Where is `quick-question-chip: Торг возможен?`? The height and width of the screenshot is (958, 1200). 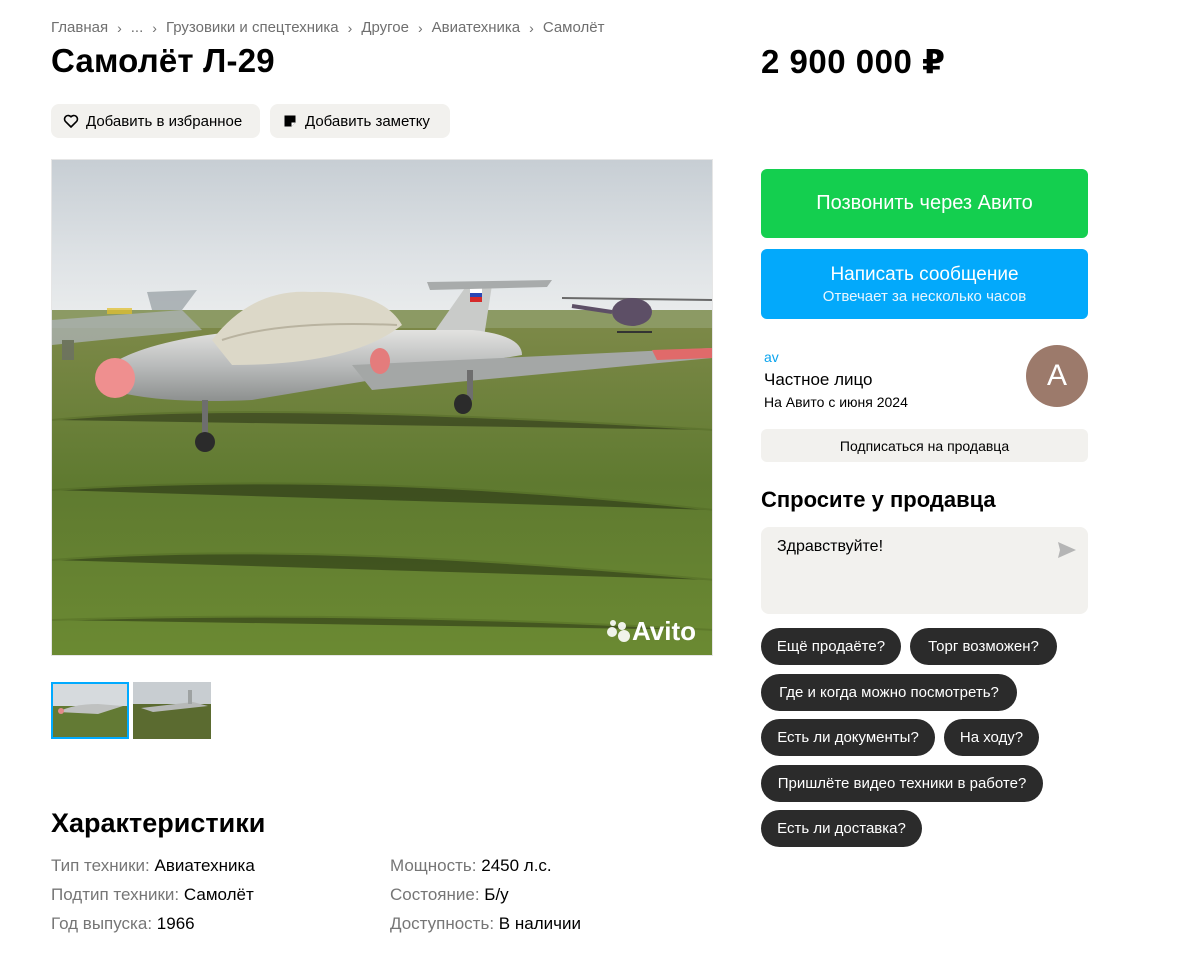 quick-question-chip: Торг возможен? is located at coordinates (983, 646).